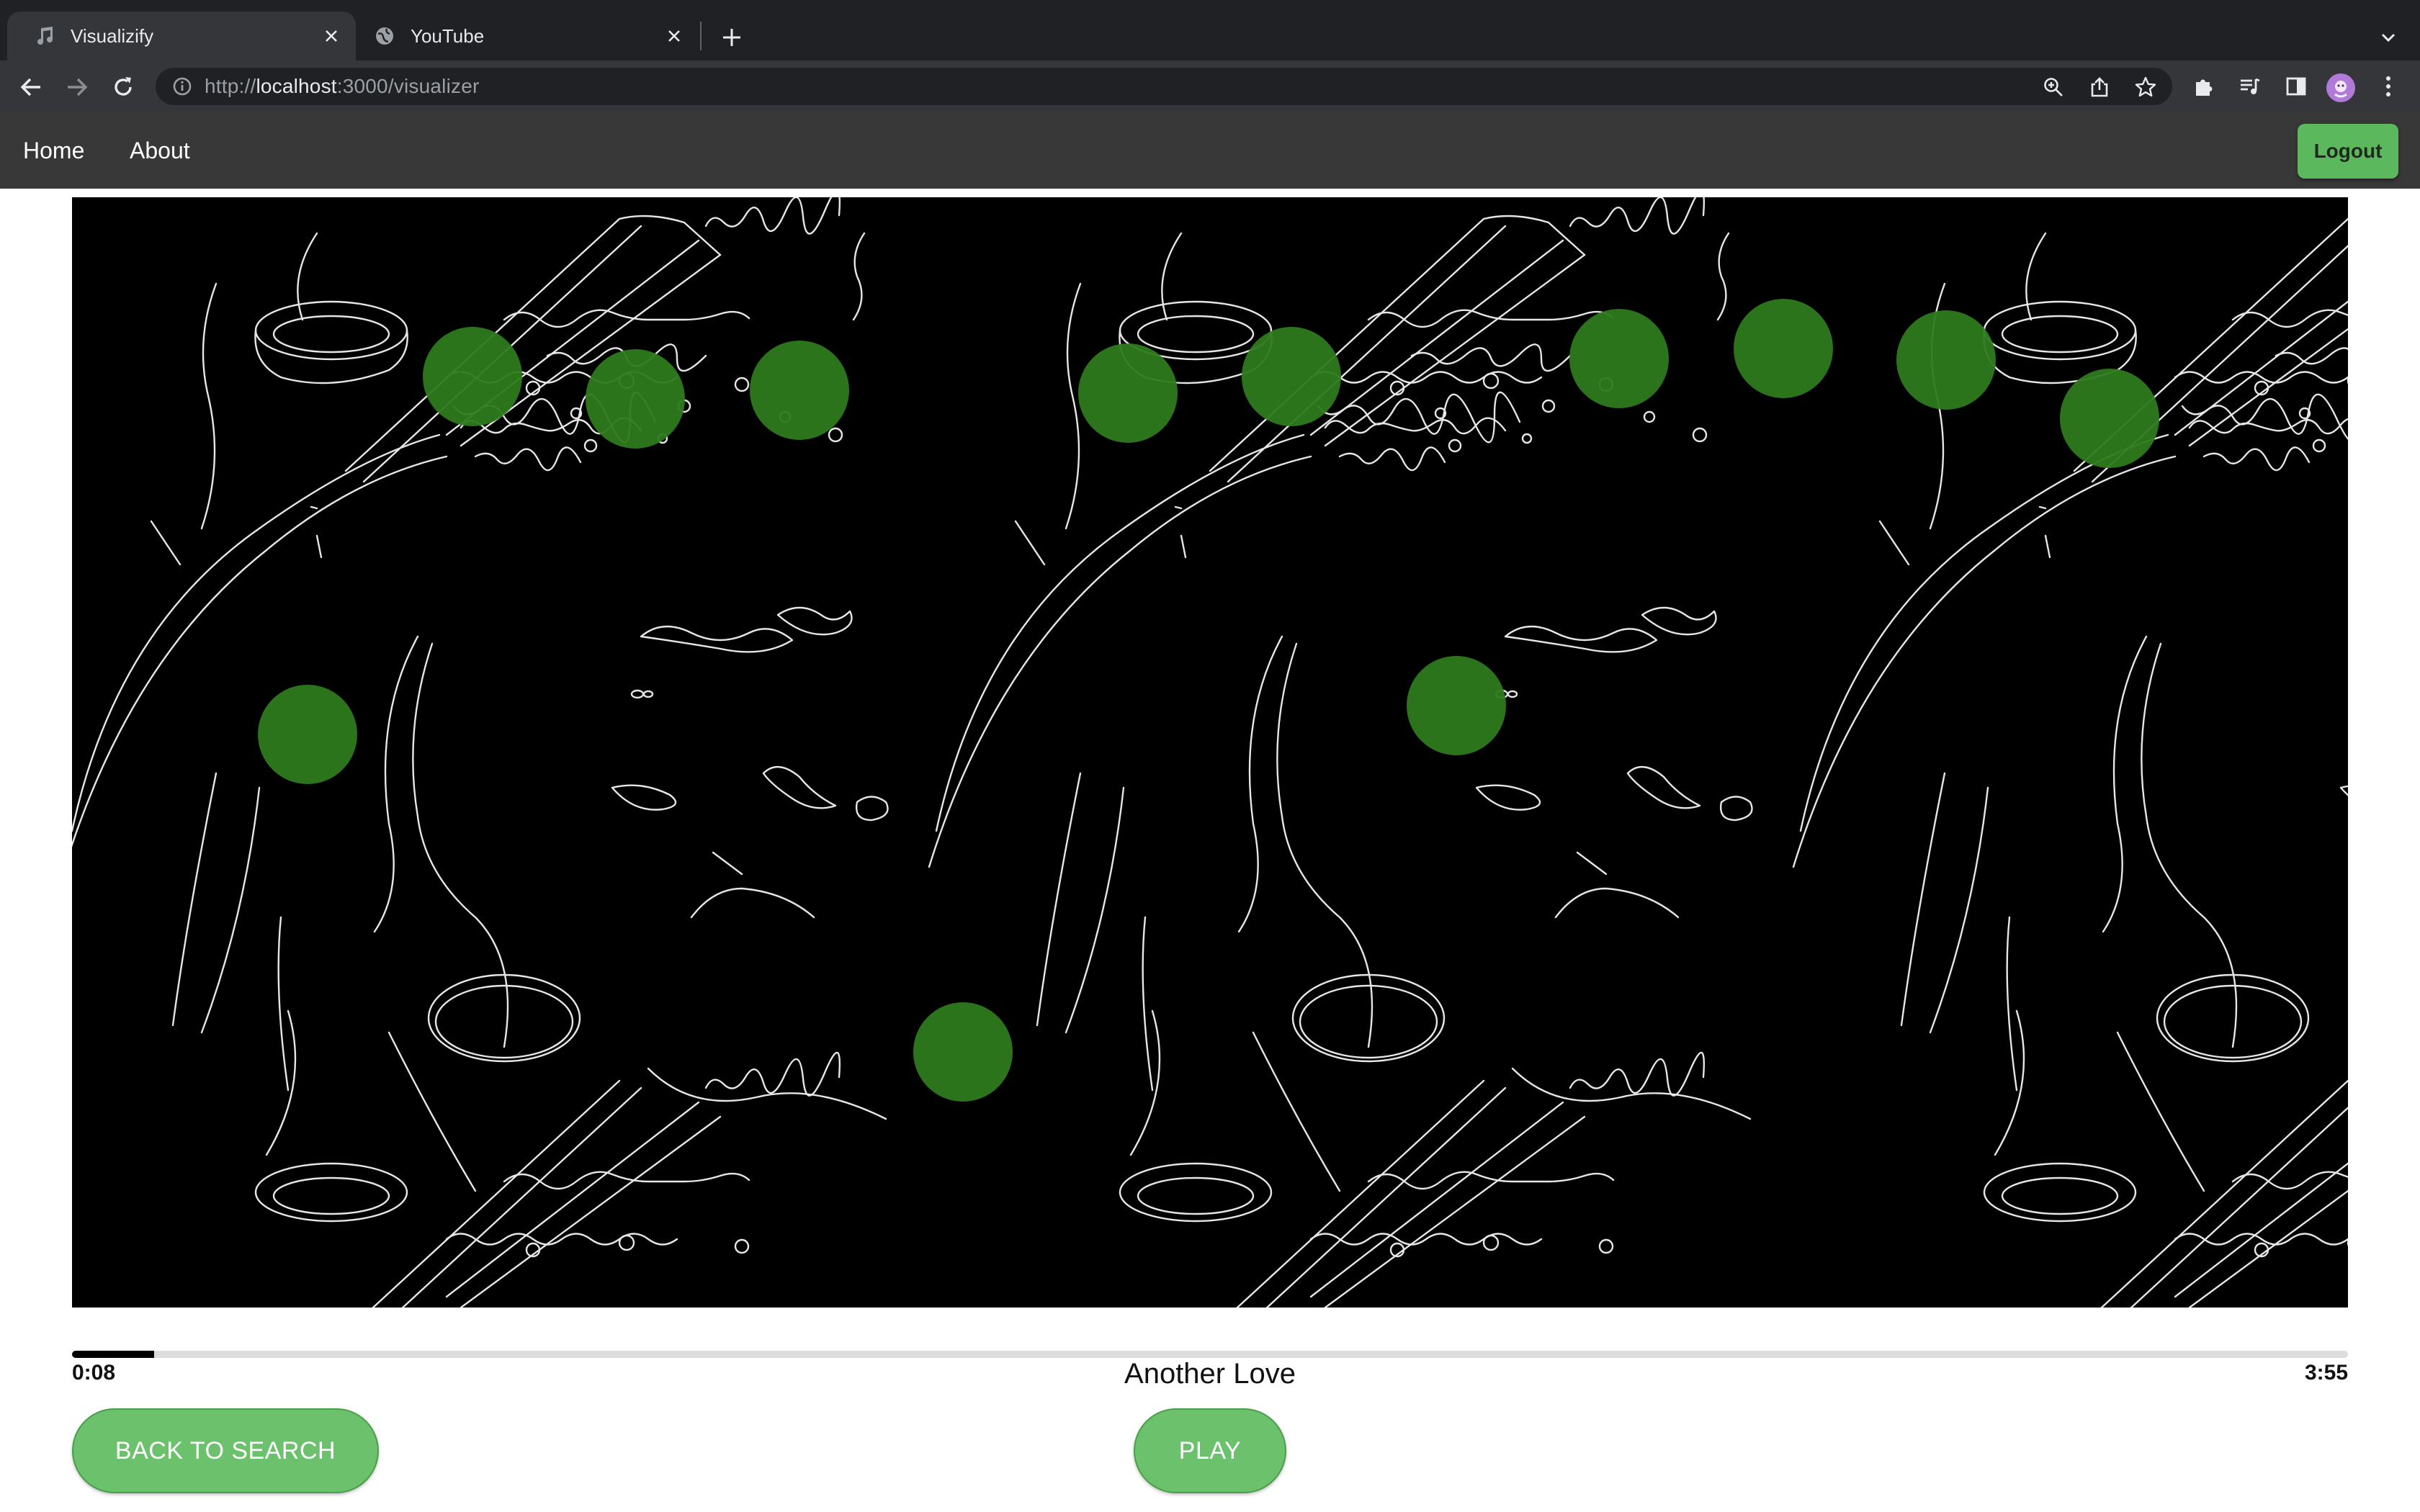 The image size is (2420, 1512). Describe the element at coordinates (53, 150) in the screenshot. I see `nav-link-home: Home` at that location.